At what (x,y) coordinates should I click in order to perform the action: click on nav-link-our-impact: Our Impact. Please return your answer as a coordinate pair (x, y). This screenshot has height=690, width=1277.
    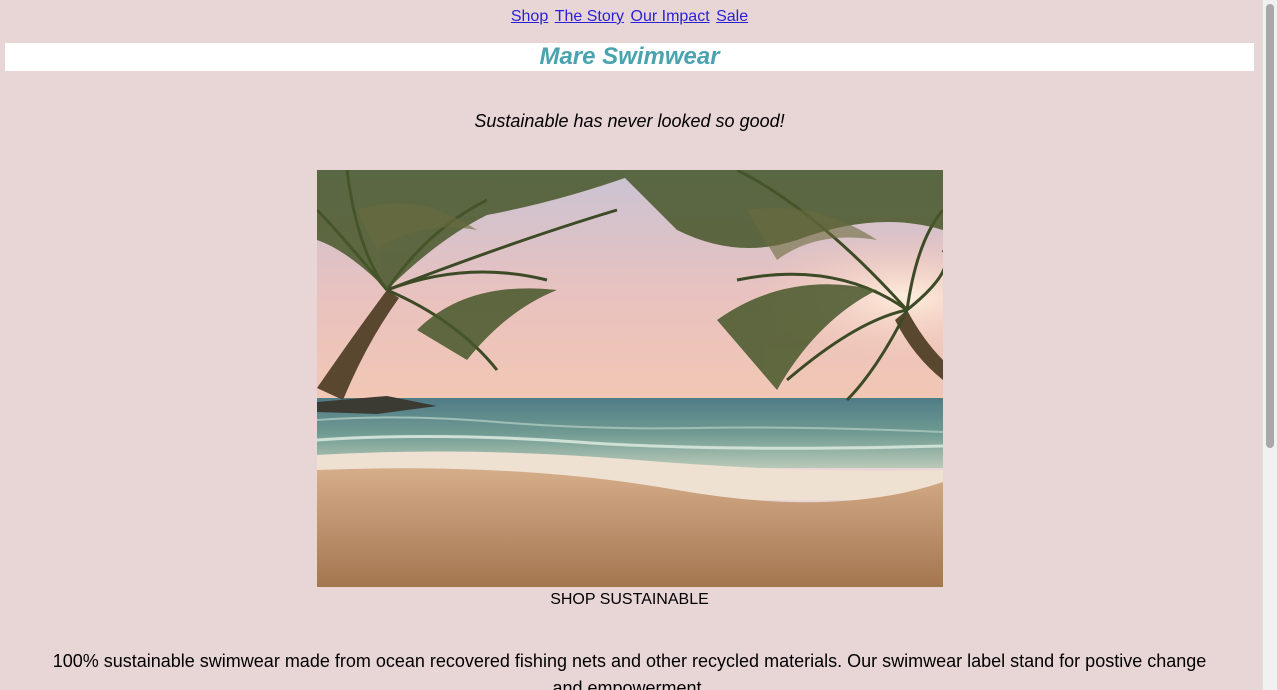
    Looking at the image, I should click on (670, 16).